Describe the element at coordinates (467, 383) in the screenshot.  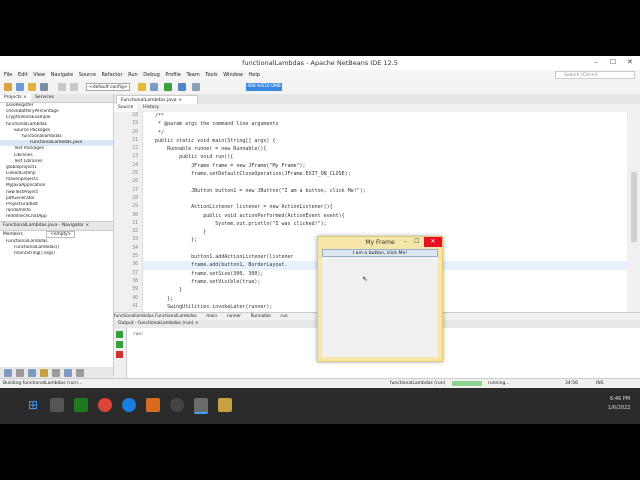
I see `progress-bar` at that location.